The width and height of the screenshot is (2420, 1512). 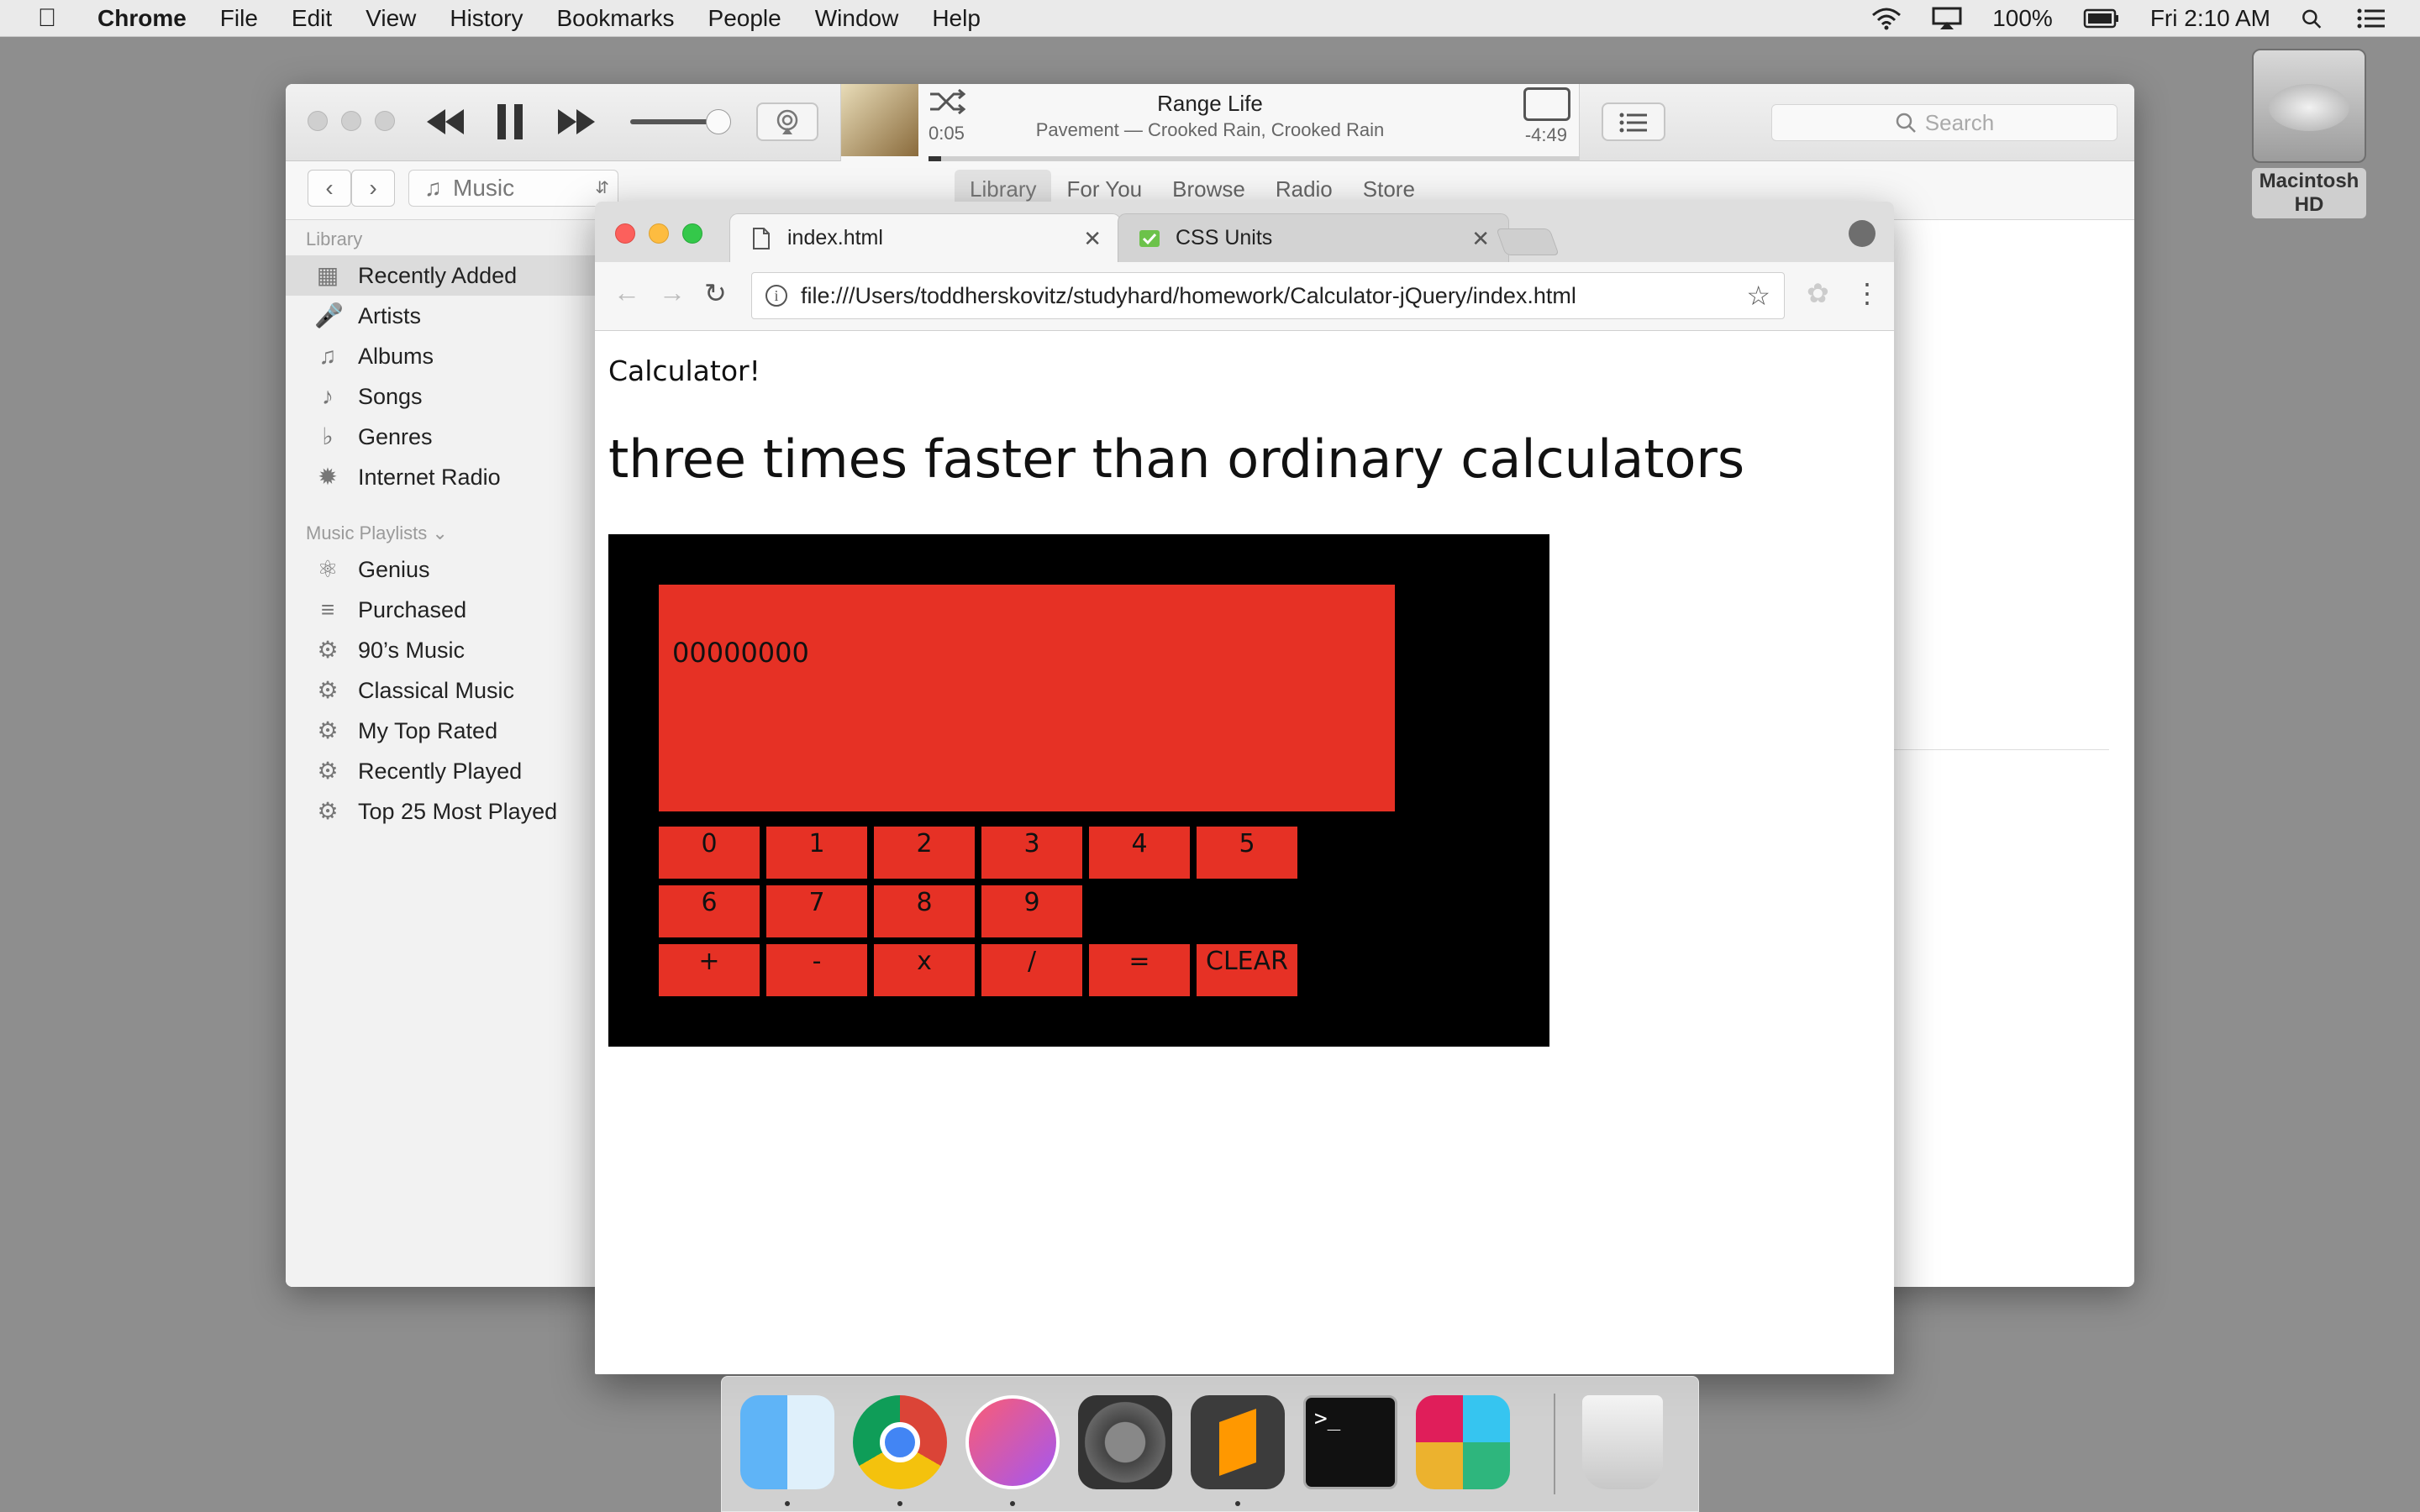 I want to click on spotlight-search-icon, so click(x=2313, y=18).